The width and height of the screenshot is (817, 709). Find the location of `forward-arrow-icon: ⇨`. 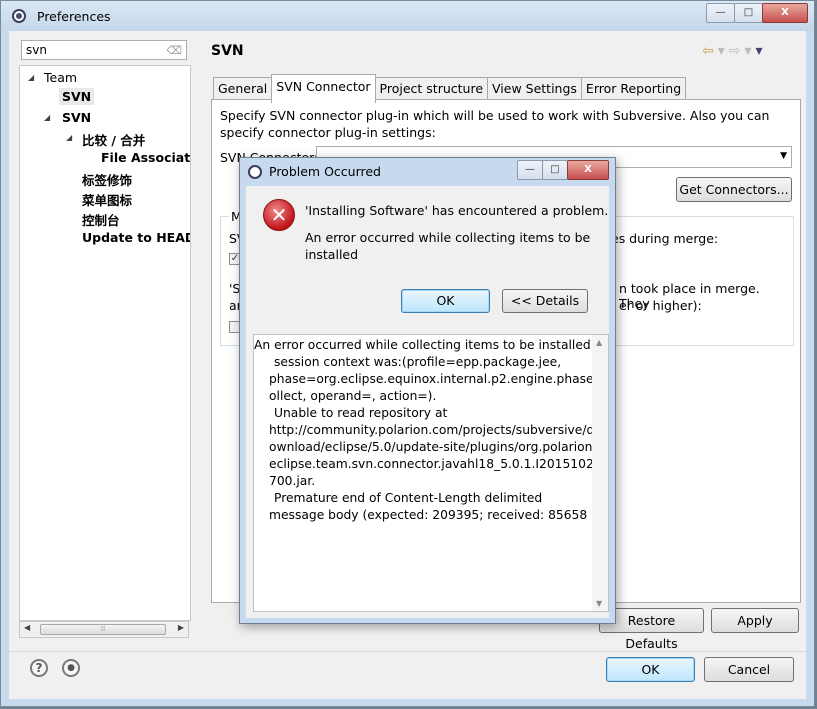

forward-arrow-icon: ⇨ is located at coordinates (737, 51).